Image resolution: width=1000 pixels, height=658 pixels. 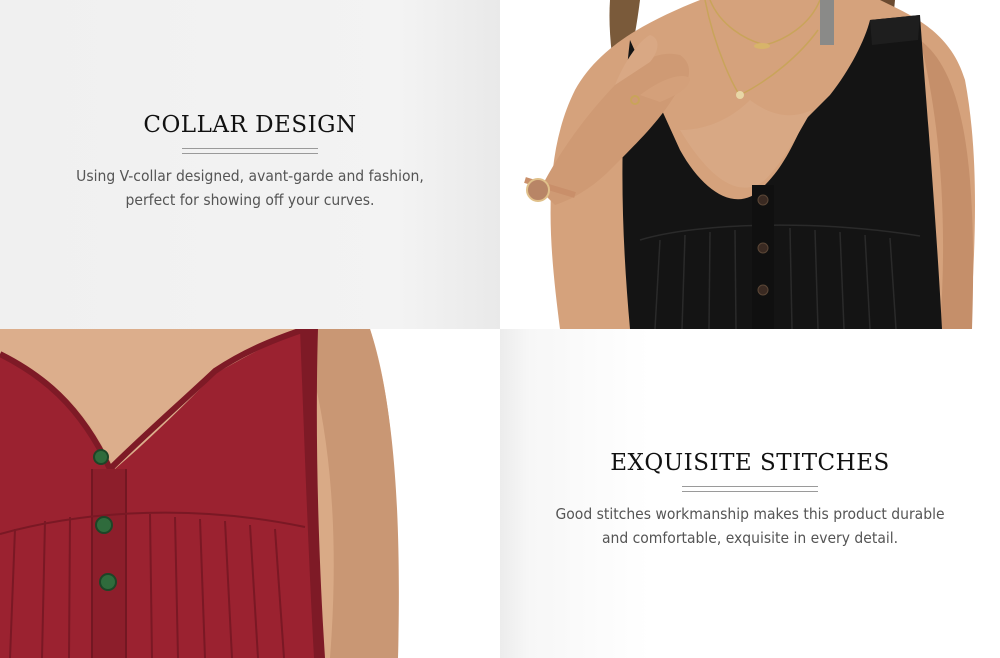 What do you see at coordinates (250, 151) in the screenshot?
I see `collar-design-divider` at bounding box center [250, 151].